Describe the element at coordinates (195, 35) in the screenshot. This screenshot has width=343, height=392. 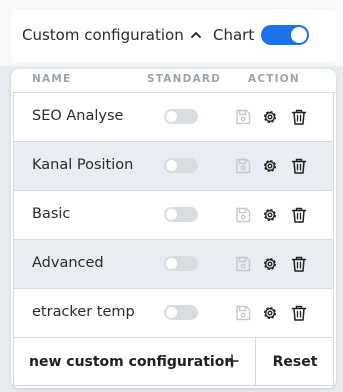
I see `chevron-up-icon` at that location.